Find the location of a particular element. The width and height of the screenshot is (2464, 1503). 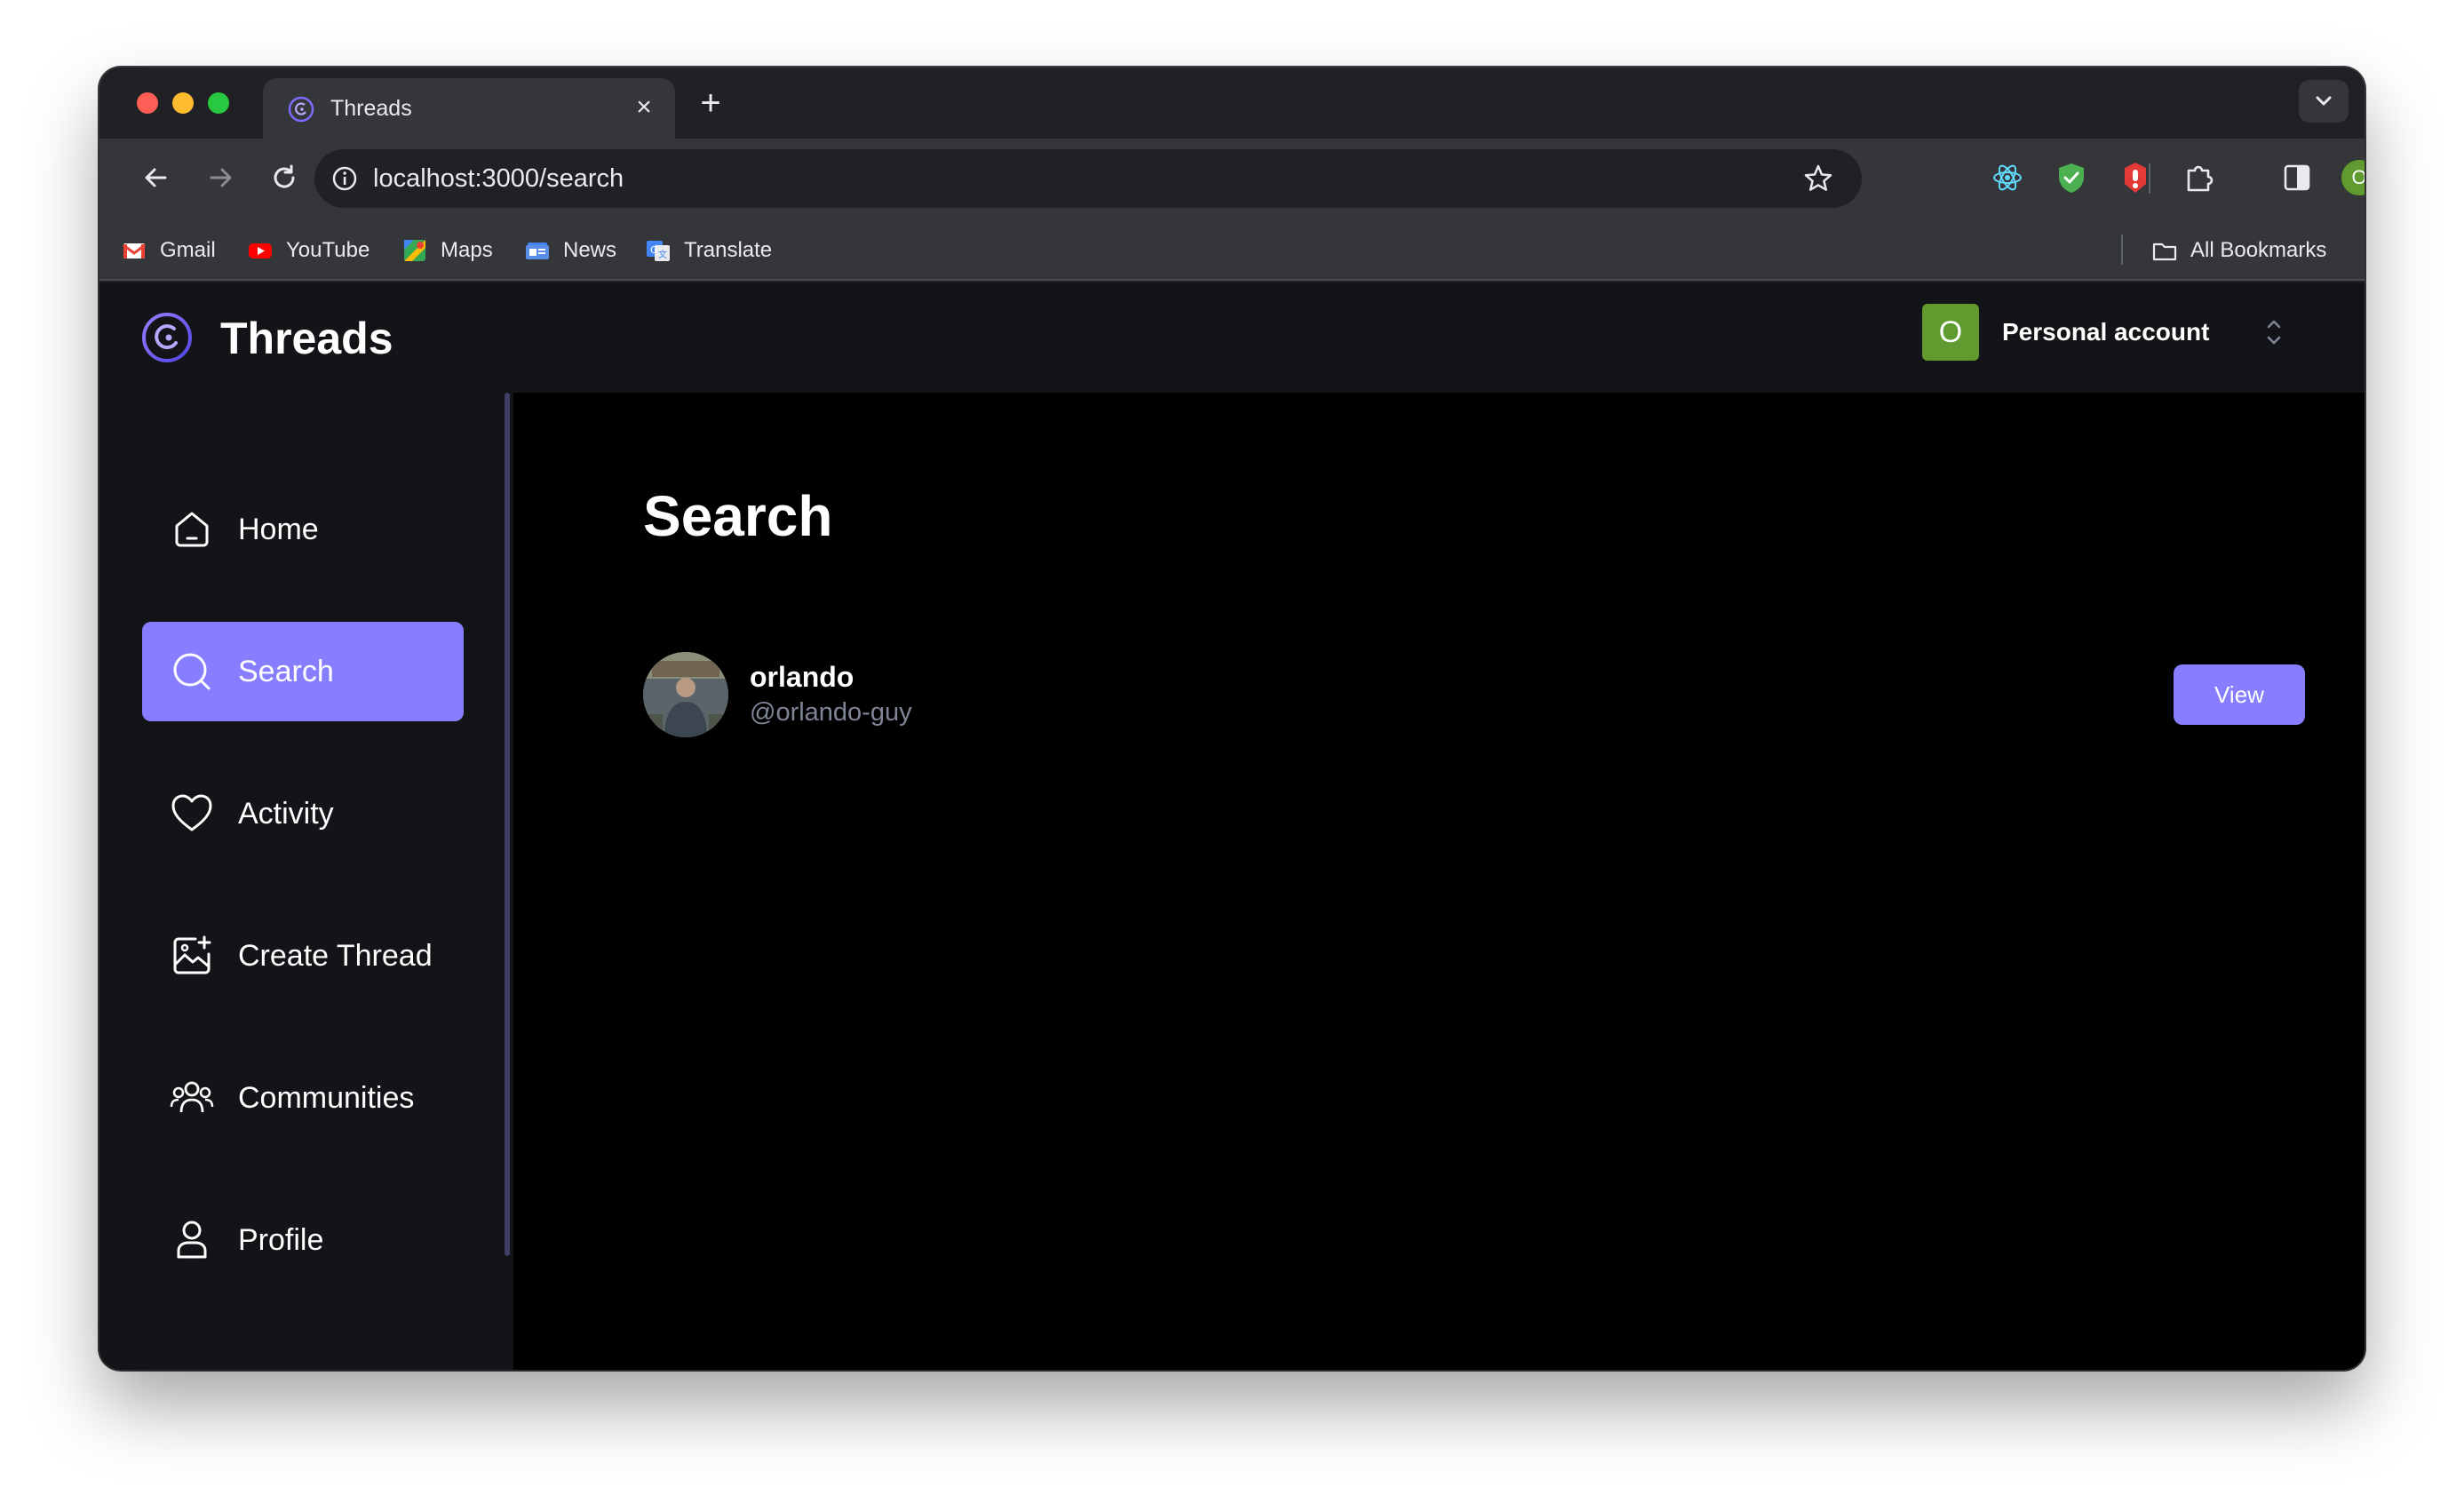

avatar is located at coordinates (685, 694).